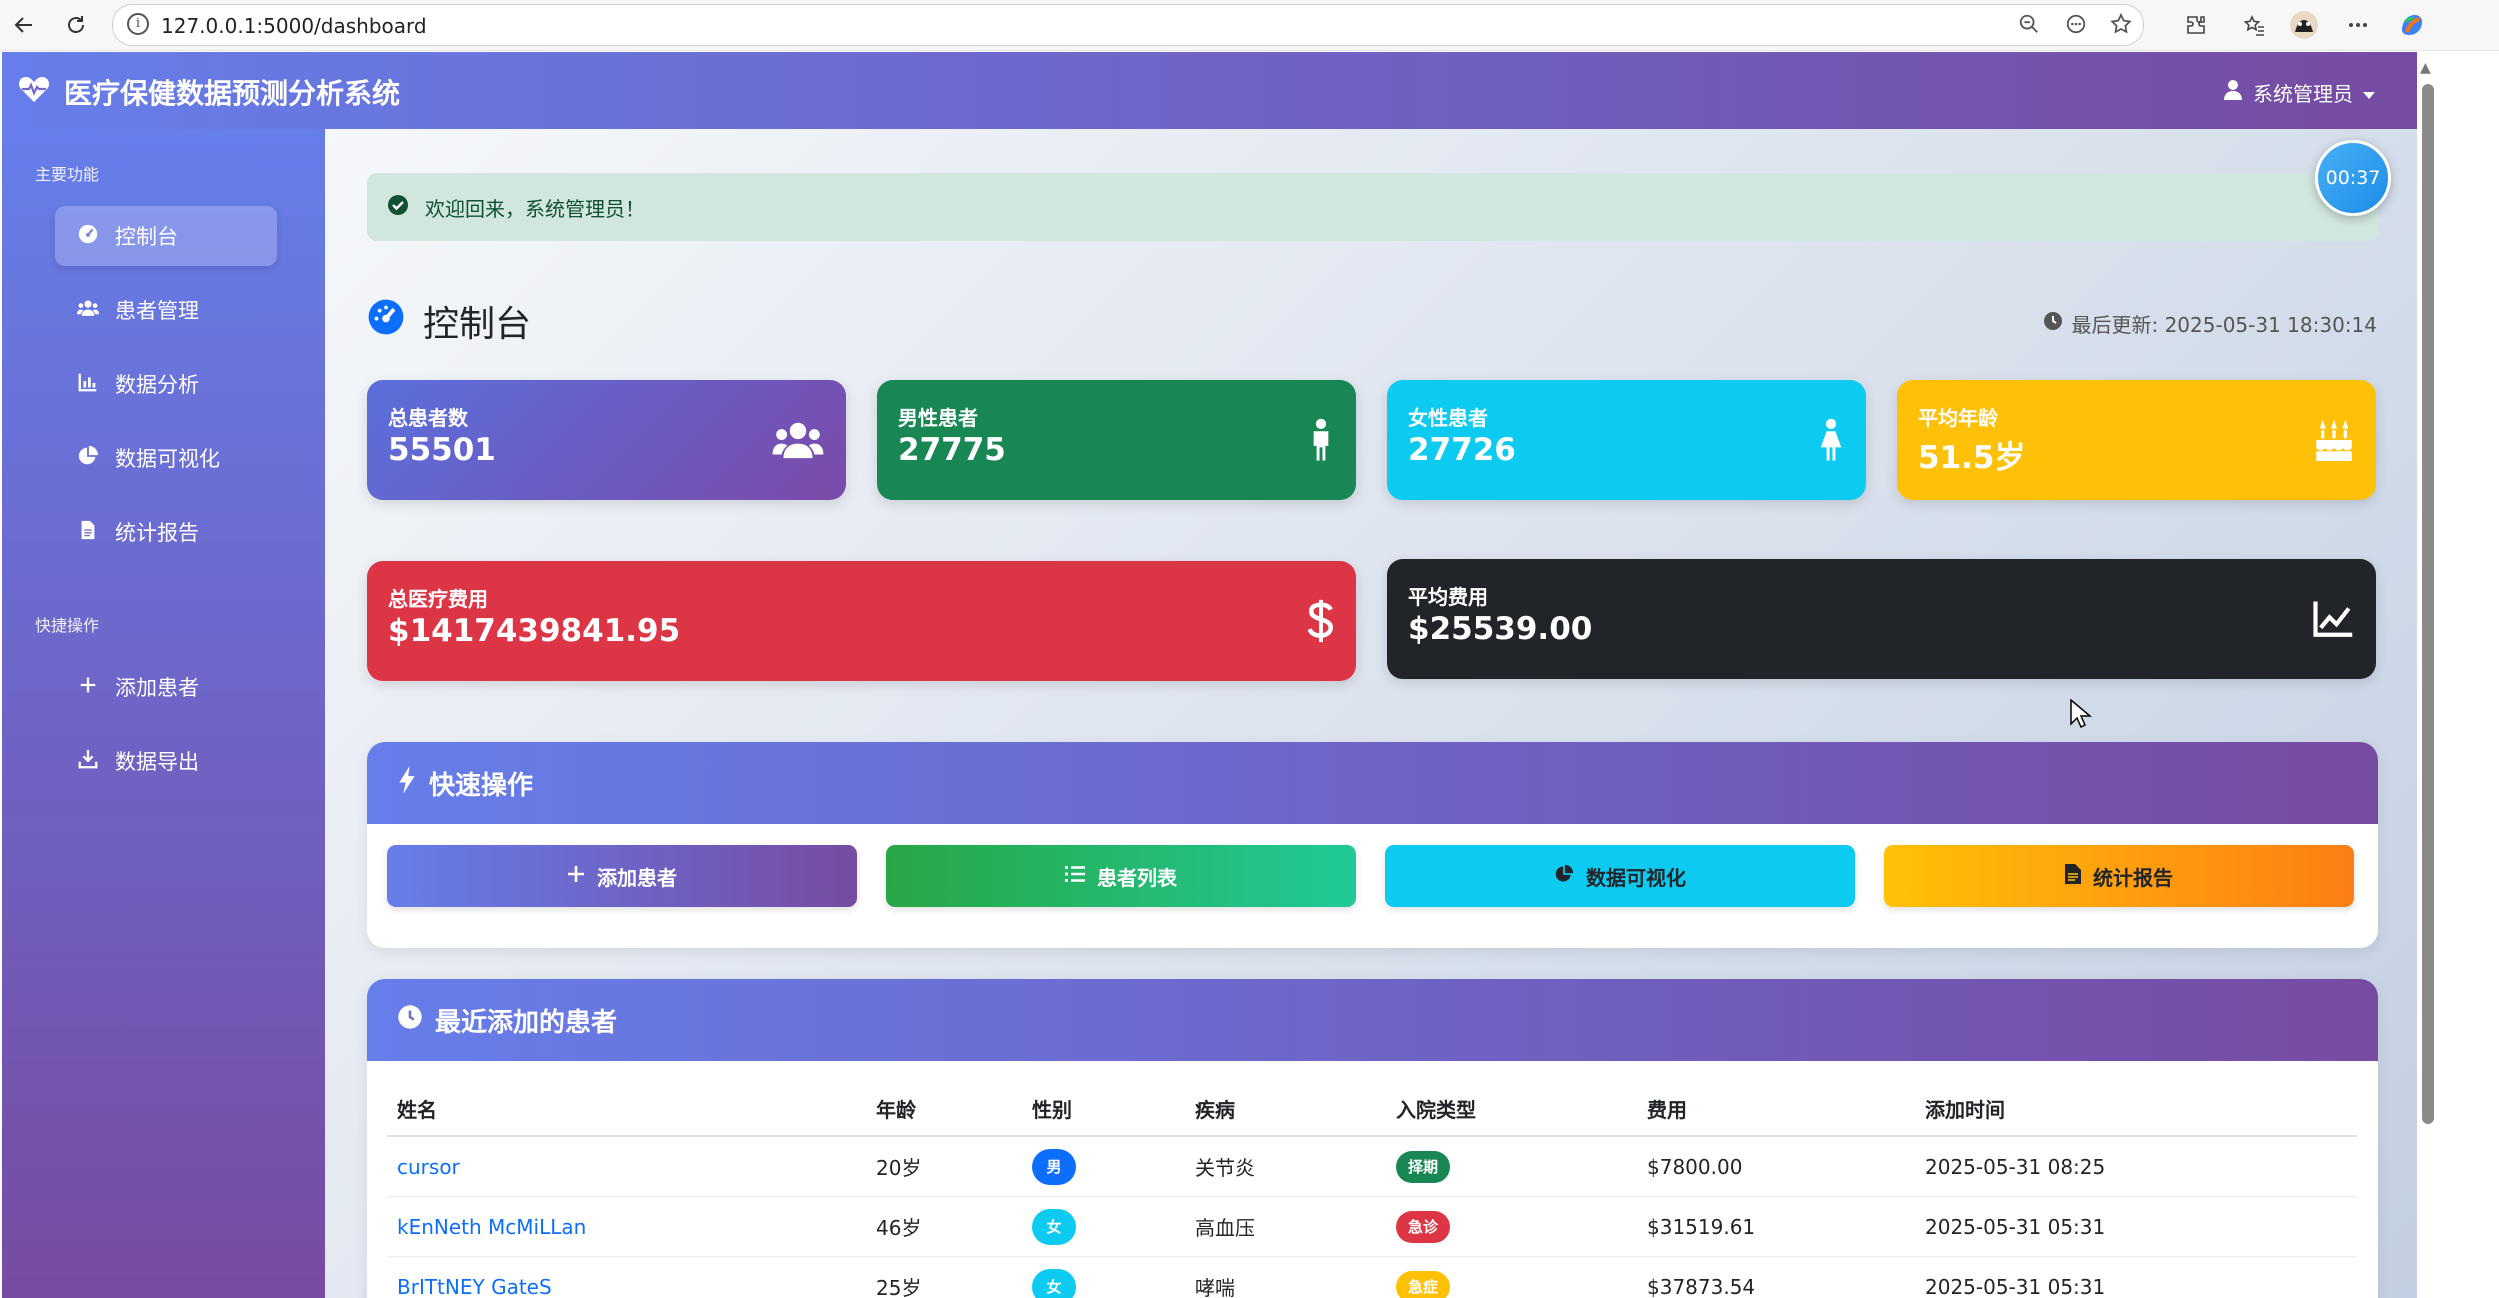 The height and width of the screenshot is (1298, 2499). What do you see at coordinates (294, 26) in the screenshot?
I see `url-text: 127.0.0.1:5000/dashboard` at bounding box center [294, 26].